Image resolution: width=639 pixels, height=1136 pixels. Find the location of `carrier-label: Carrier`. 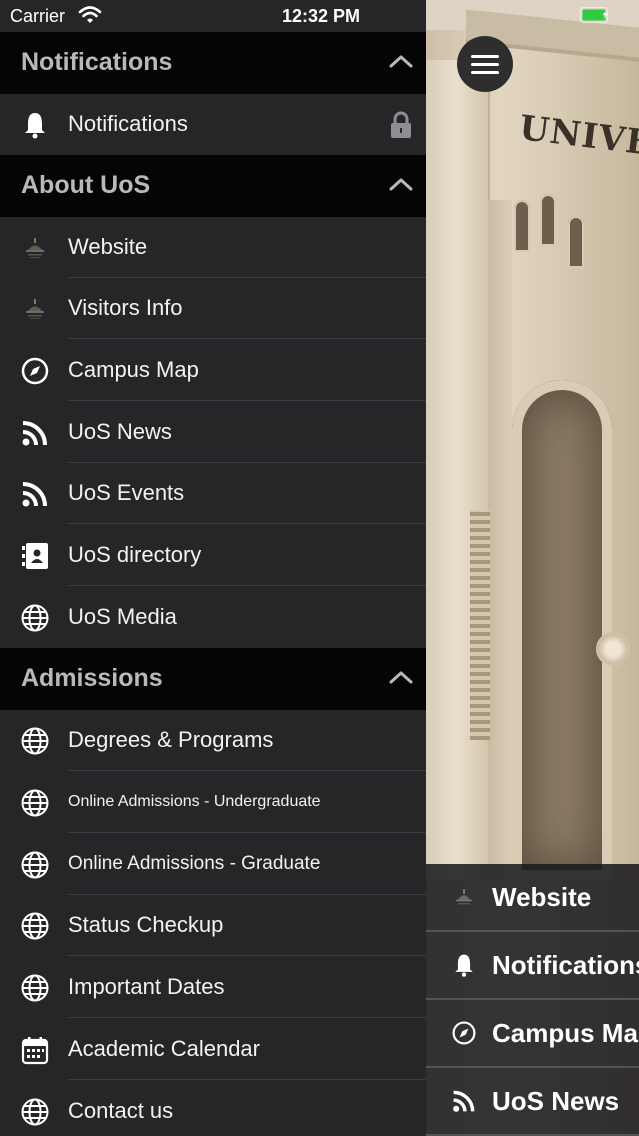

carrier-label: Carrier is located at coordinates (38, 16).